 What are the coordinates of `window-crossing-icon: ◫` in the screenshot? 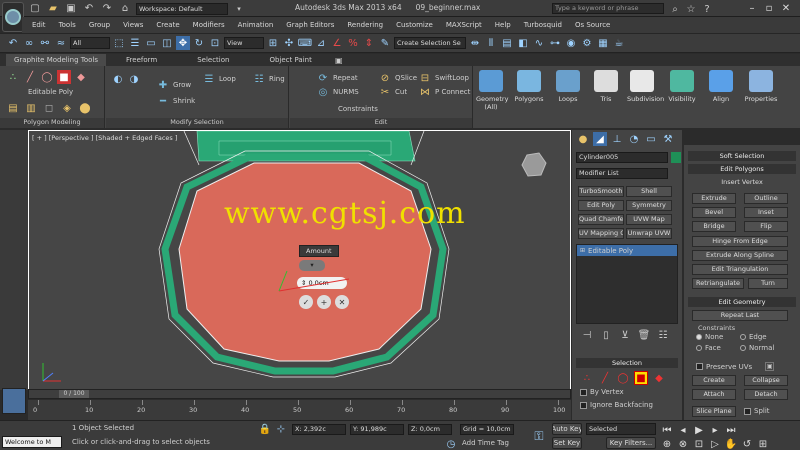 It's located at (167, 43).